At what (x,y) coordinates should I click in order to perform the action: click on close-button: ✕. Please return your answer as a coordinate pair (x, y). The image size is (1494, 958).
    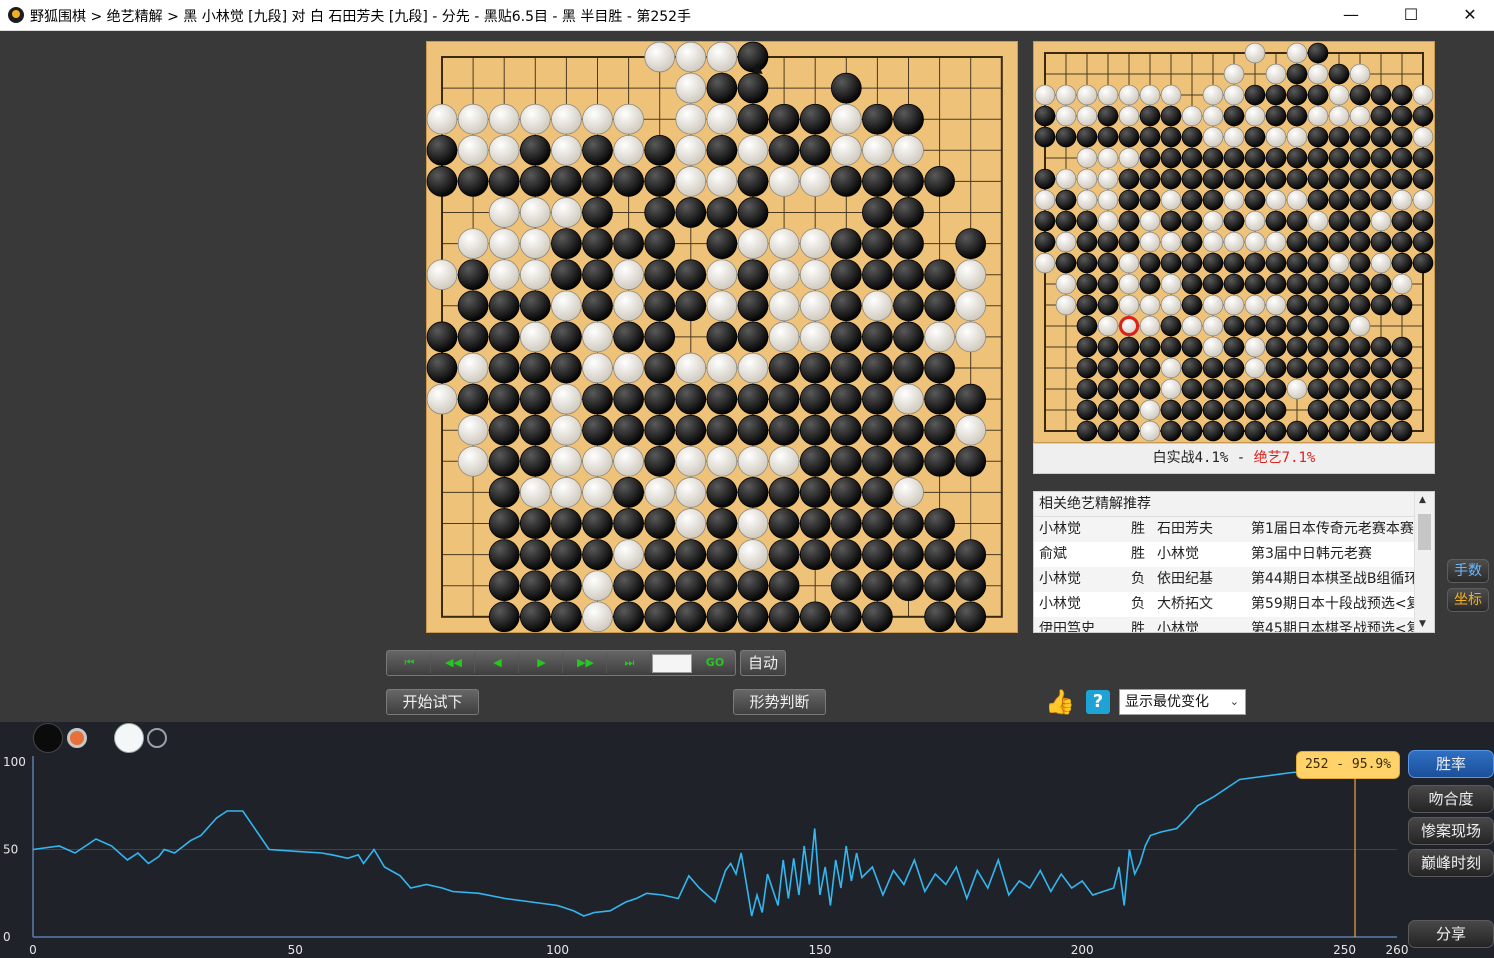
    Looking at the image, I should click on (1470, 15).